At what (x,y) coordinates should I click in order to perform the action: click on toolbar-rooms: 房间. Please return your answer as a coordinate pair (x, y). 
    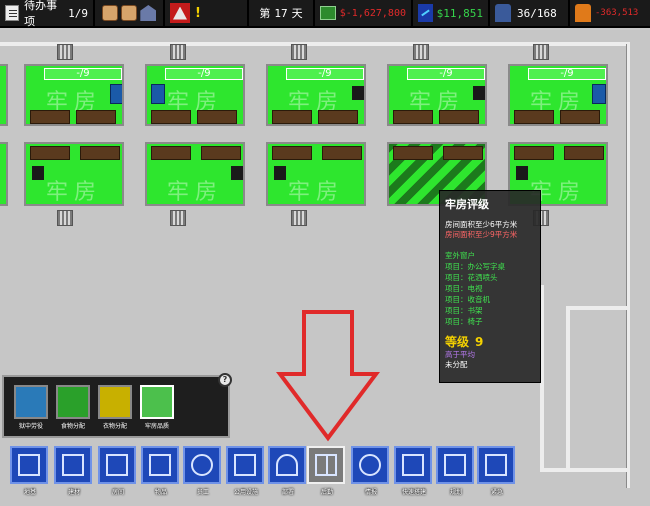
    Looking at the image, I should click on (118, 473).